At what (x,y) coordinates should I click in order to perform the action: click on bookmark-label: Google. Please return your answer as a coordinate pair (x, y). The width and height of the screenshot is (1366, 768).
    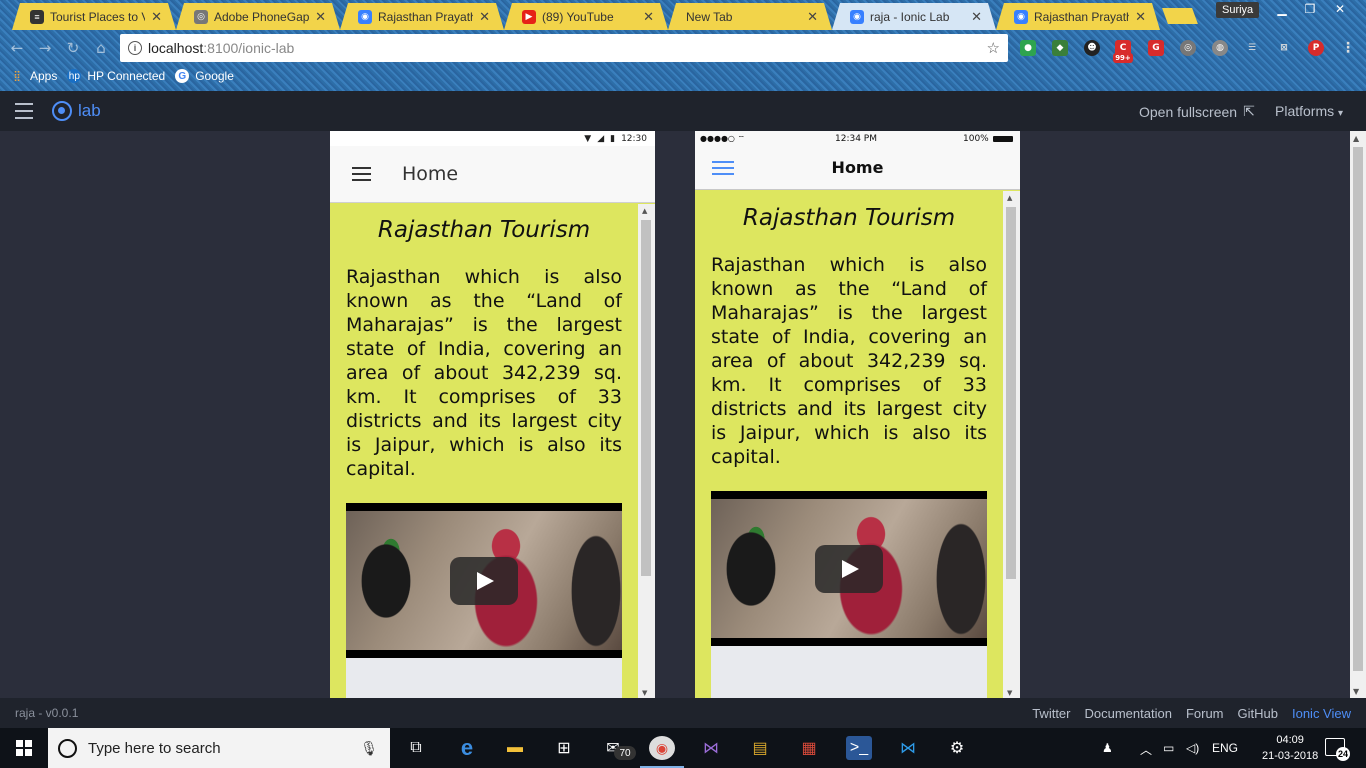
    Looking at the image, I should click on (214, 76).